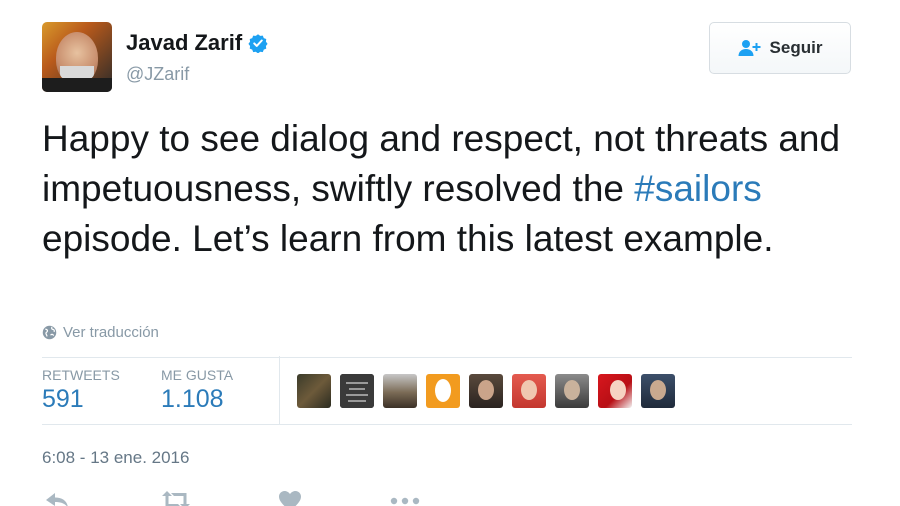 The height and width of the screenshot is (506, 900). What do you see at coordinates (77, 57) in the screenshot?
I see `author-avatar` at bounding box center [77, 57].